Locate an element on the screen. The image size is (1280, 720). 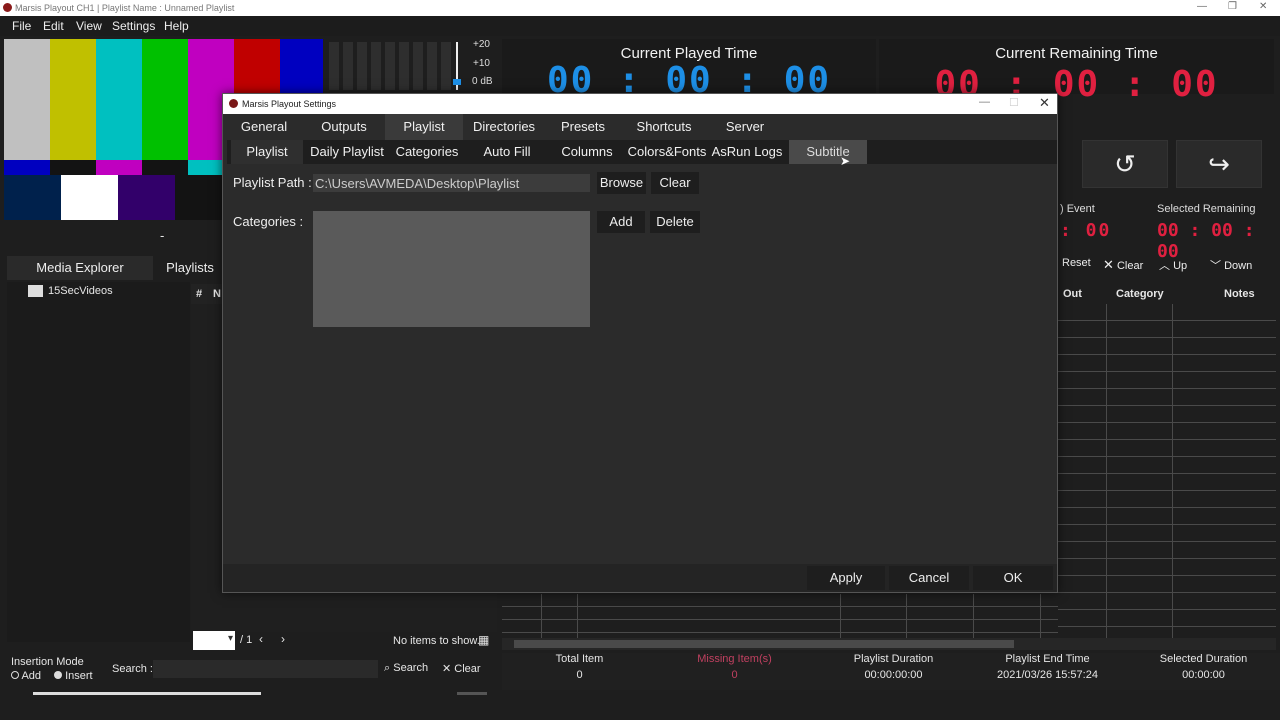
delete-category-button: Delete is located at coordinates (675, 222).